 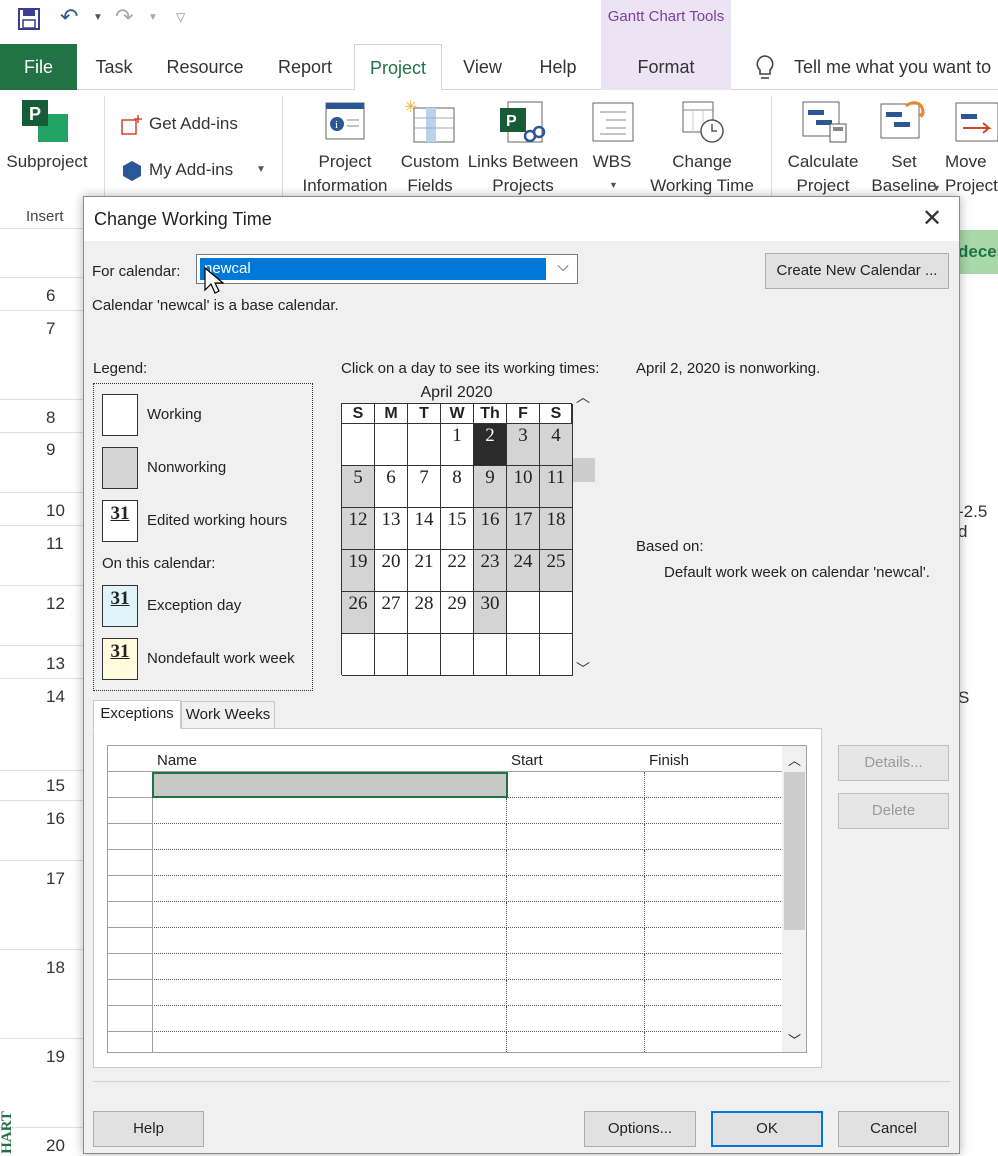 What do you see at coordinates (345, 174) in the screenshot?
I see `project-information-button: Project Information` at bounding box center [345, 174].